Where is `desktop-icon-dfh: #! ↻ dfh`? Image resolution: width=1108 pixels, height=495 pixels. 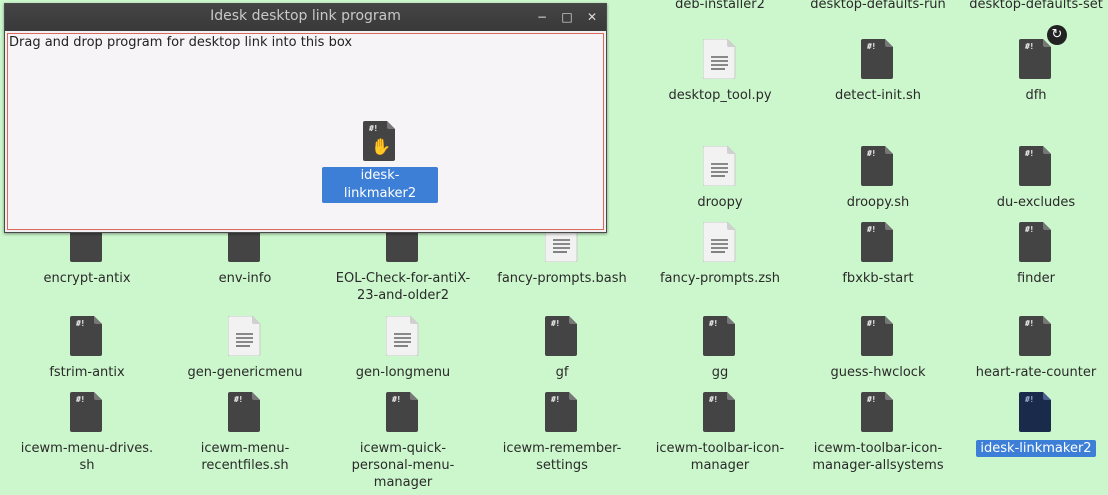
desktop-icon-dfh: #! ↻ dfh is located at coordinates (1032, 64).